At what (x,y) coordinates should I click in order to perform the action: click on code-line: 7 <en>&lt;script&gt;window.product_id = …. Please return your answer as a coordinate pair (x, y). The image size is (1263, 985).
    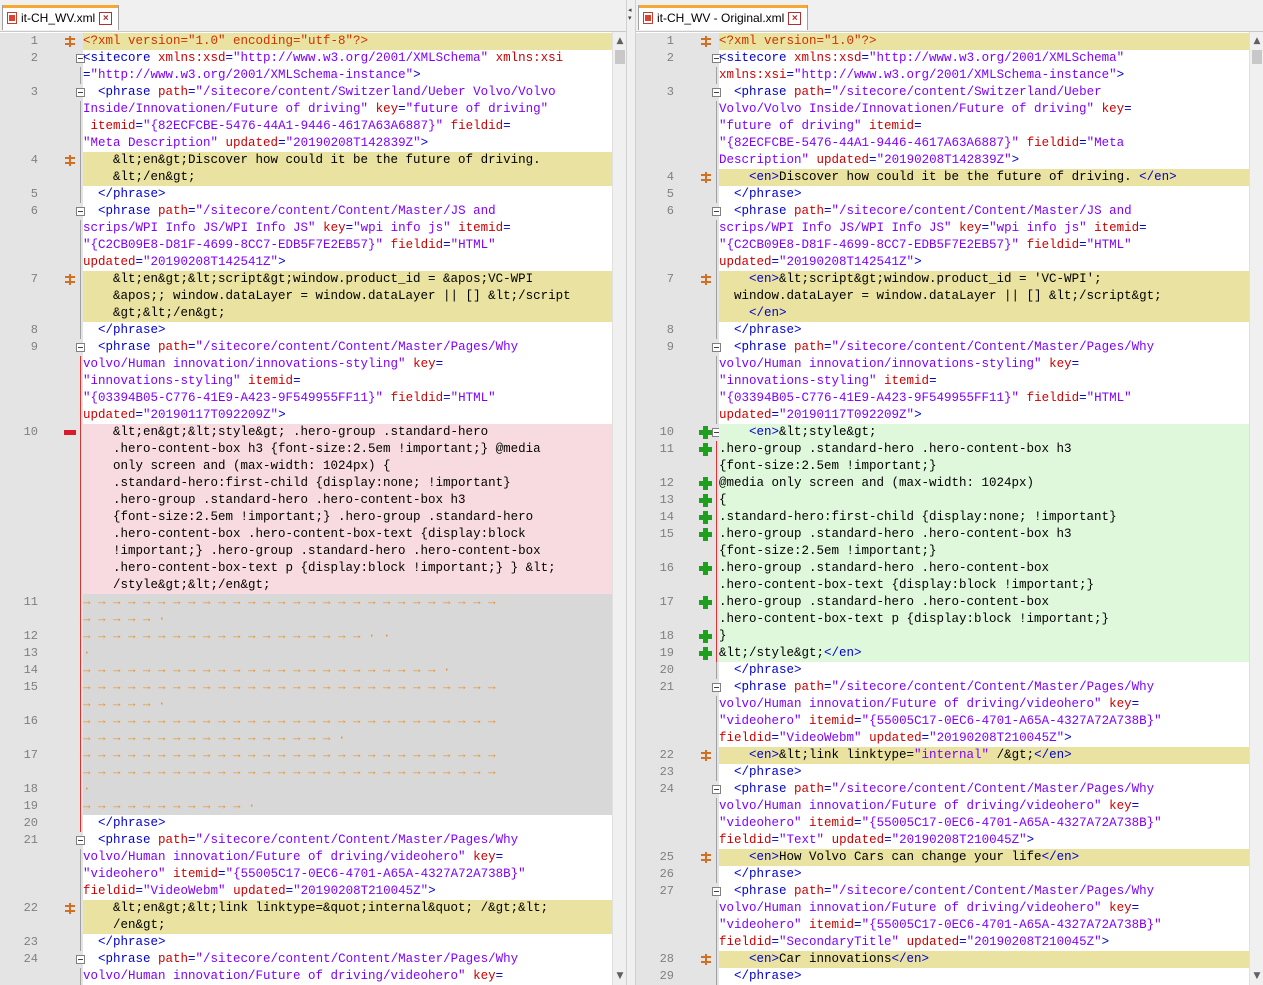
    Looking at the image, I should click on (942, 279).